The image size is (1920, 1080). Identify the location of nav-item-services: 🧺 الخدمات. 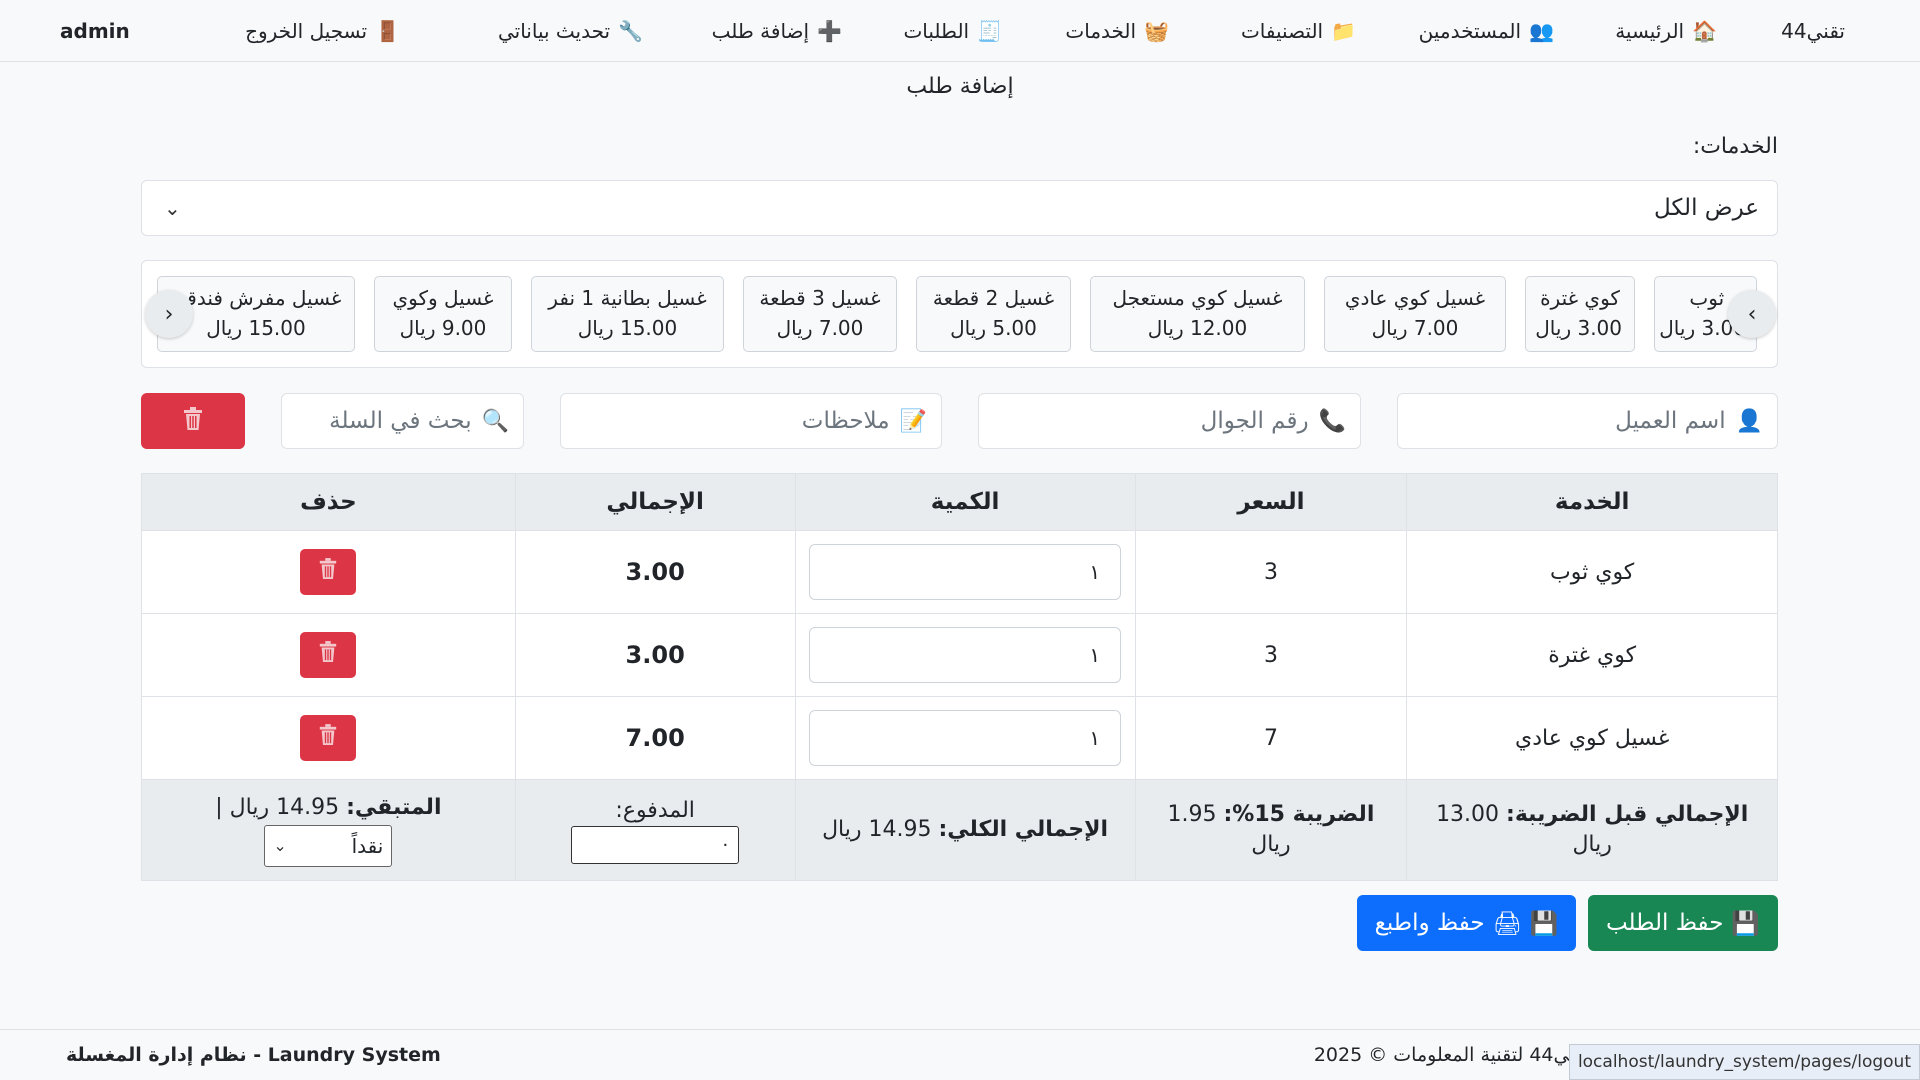
(1117, 31).